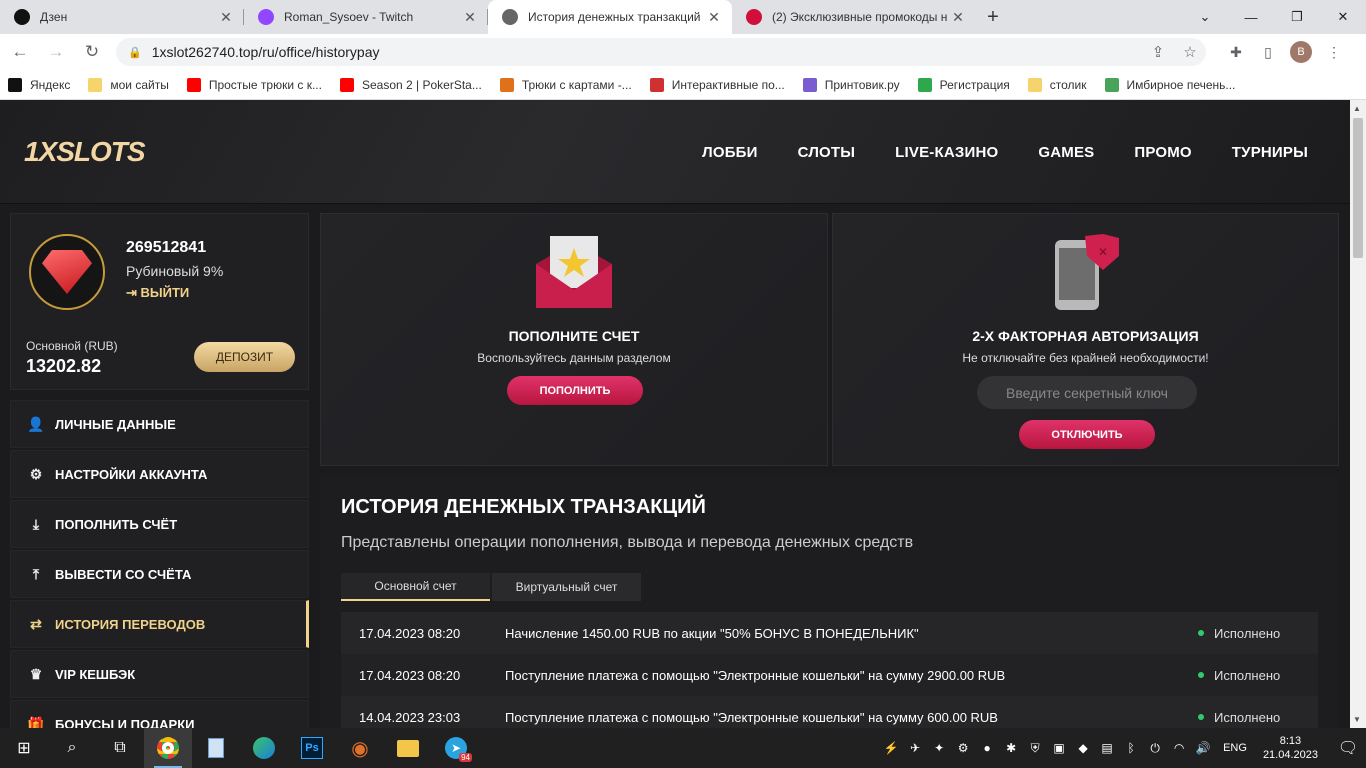 This screenshot has width=1366, height=768. What do you see at coordinates (1236, 52) in the screenshot?
I see `extensions-icon: ✚` at bounding box center [1236, 52].